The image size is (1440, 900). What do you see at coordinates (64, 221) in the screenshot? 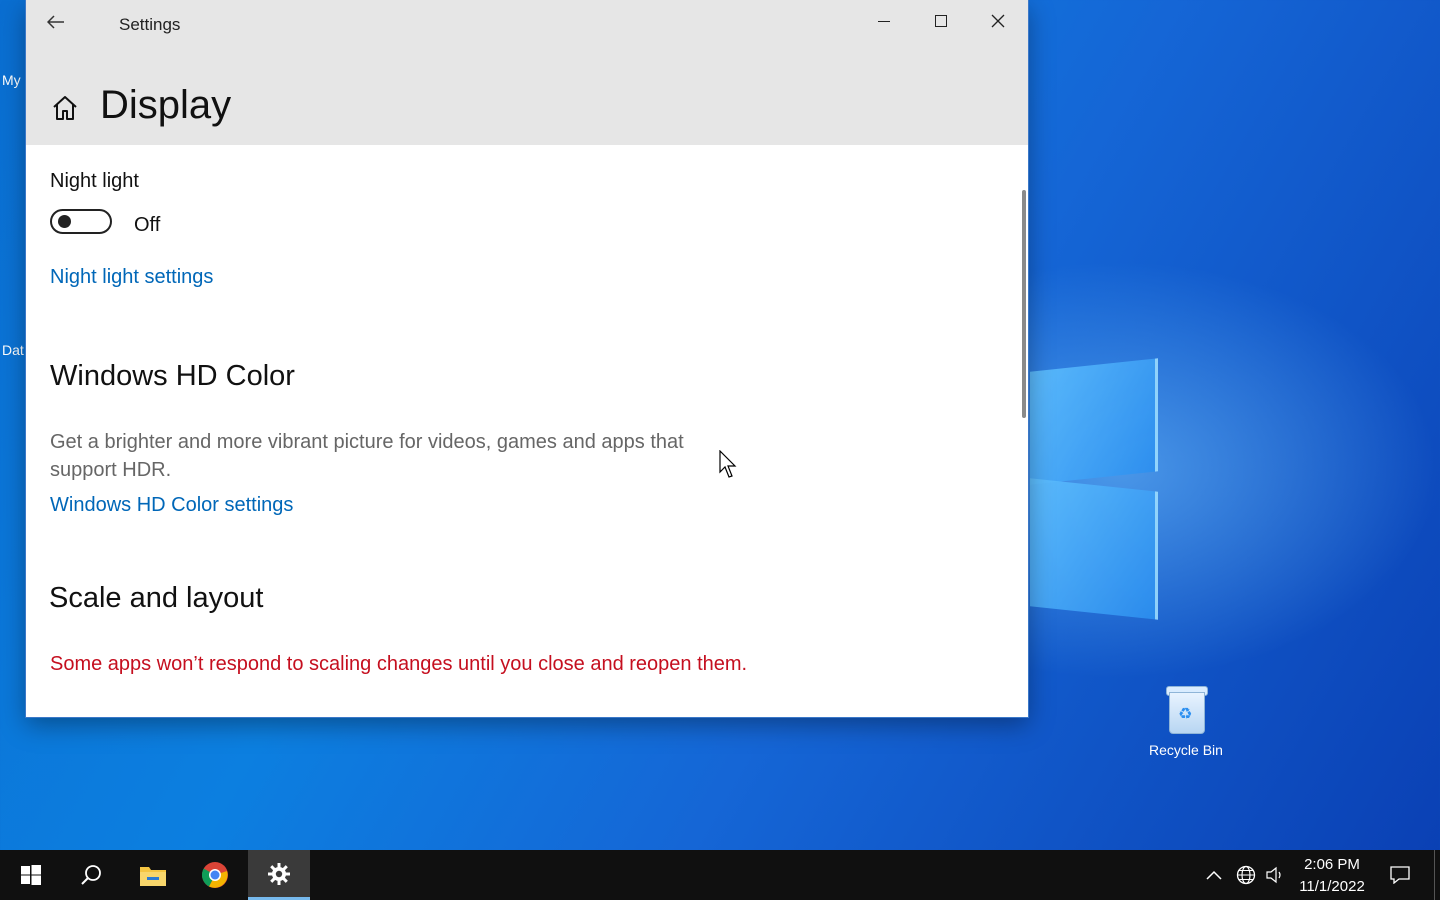
I see `toggle-knob` at bounding box center [64, 221].